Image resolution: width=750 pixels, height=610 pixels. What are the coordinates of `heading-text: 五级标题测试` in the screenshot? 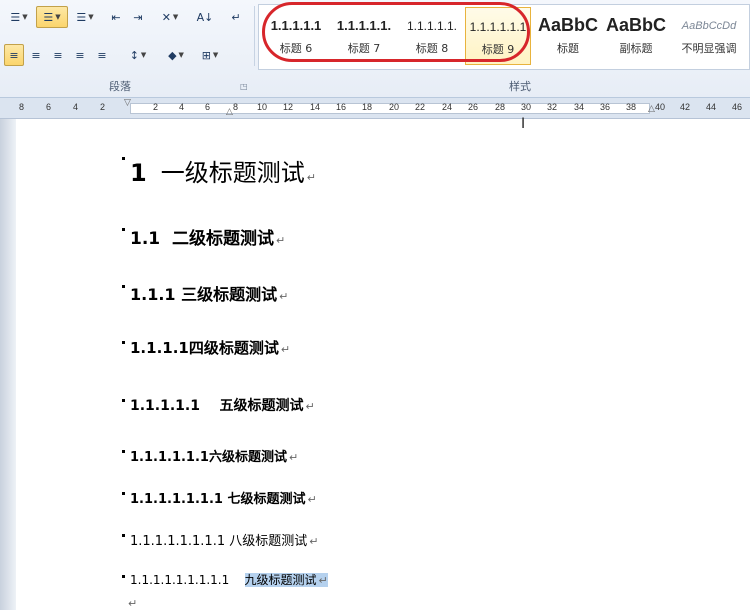 It's located at (261, 406).